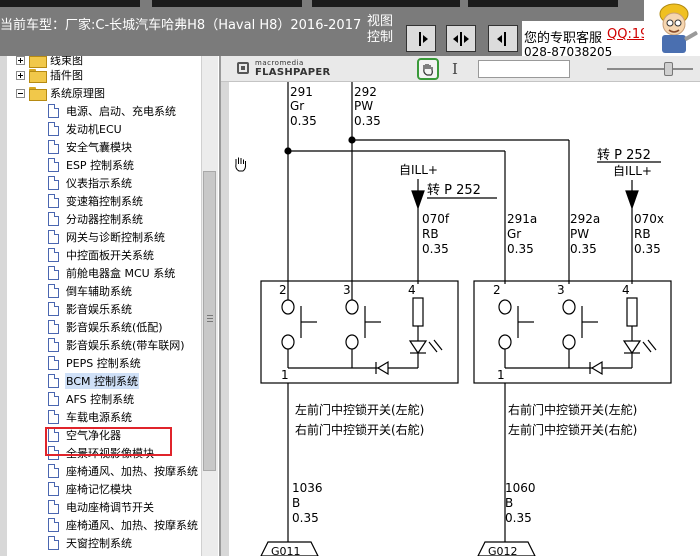  I want to click on collapse-minus-icon, so click(20, 93).